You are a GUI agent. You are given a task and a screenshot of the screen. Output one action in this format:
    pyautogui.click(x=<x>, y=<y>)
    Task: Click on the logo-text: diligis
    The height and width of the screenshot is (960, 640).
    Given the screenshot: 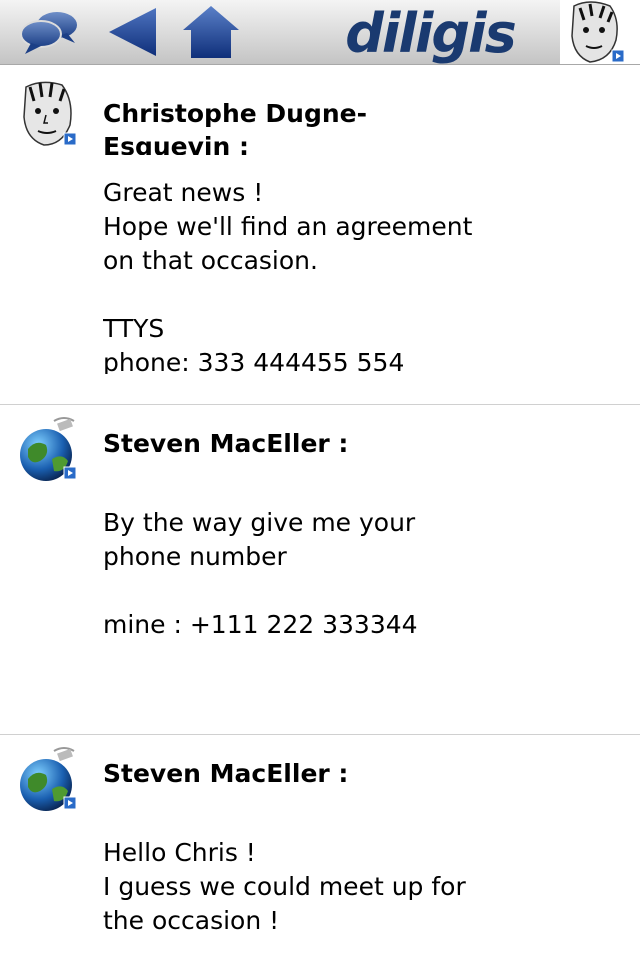 What is the action you would take?
    pyautogui.click(x=430, y=33)
    